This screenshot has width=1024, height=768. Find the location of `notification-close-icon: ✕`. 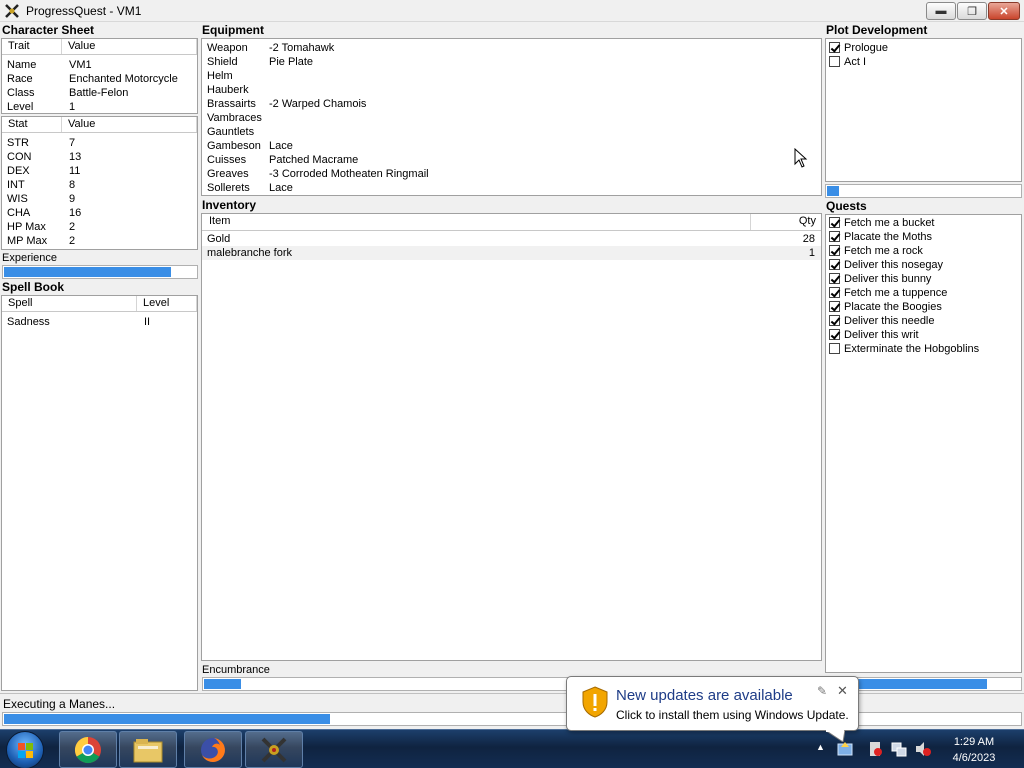

notification-close-icon: ✕ is located at coordinates (842, 691).